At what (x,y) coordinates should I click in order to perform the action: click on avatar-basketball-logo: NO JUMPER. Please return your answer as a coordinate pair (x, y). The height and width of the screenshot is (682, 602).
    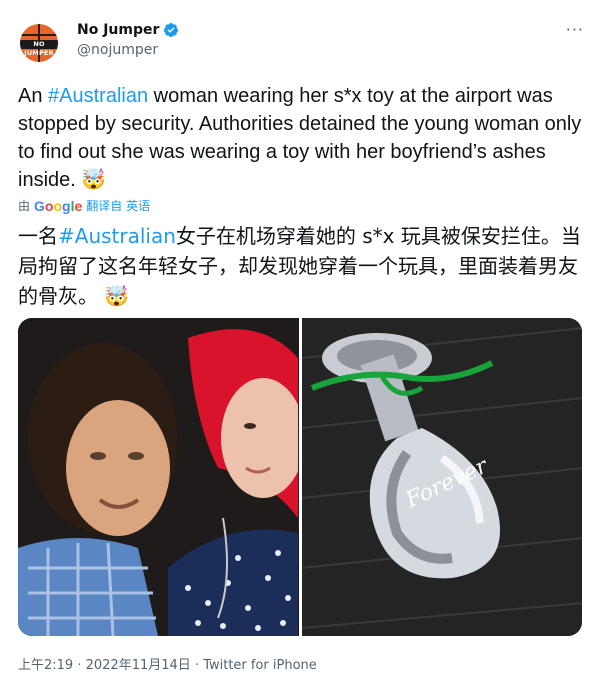
    Looking at the image, I should click on (39, 43).